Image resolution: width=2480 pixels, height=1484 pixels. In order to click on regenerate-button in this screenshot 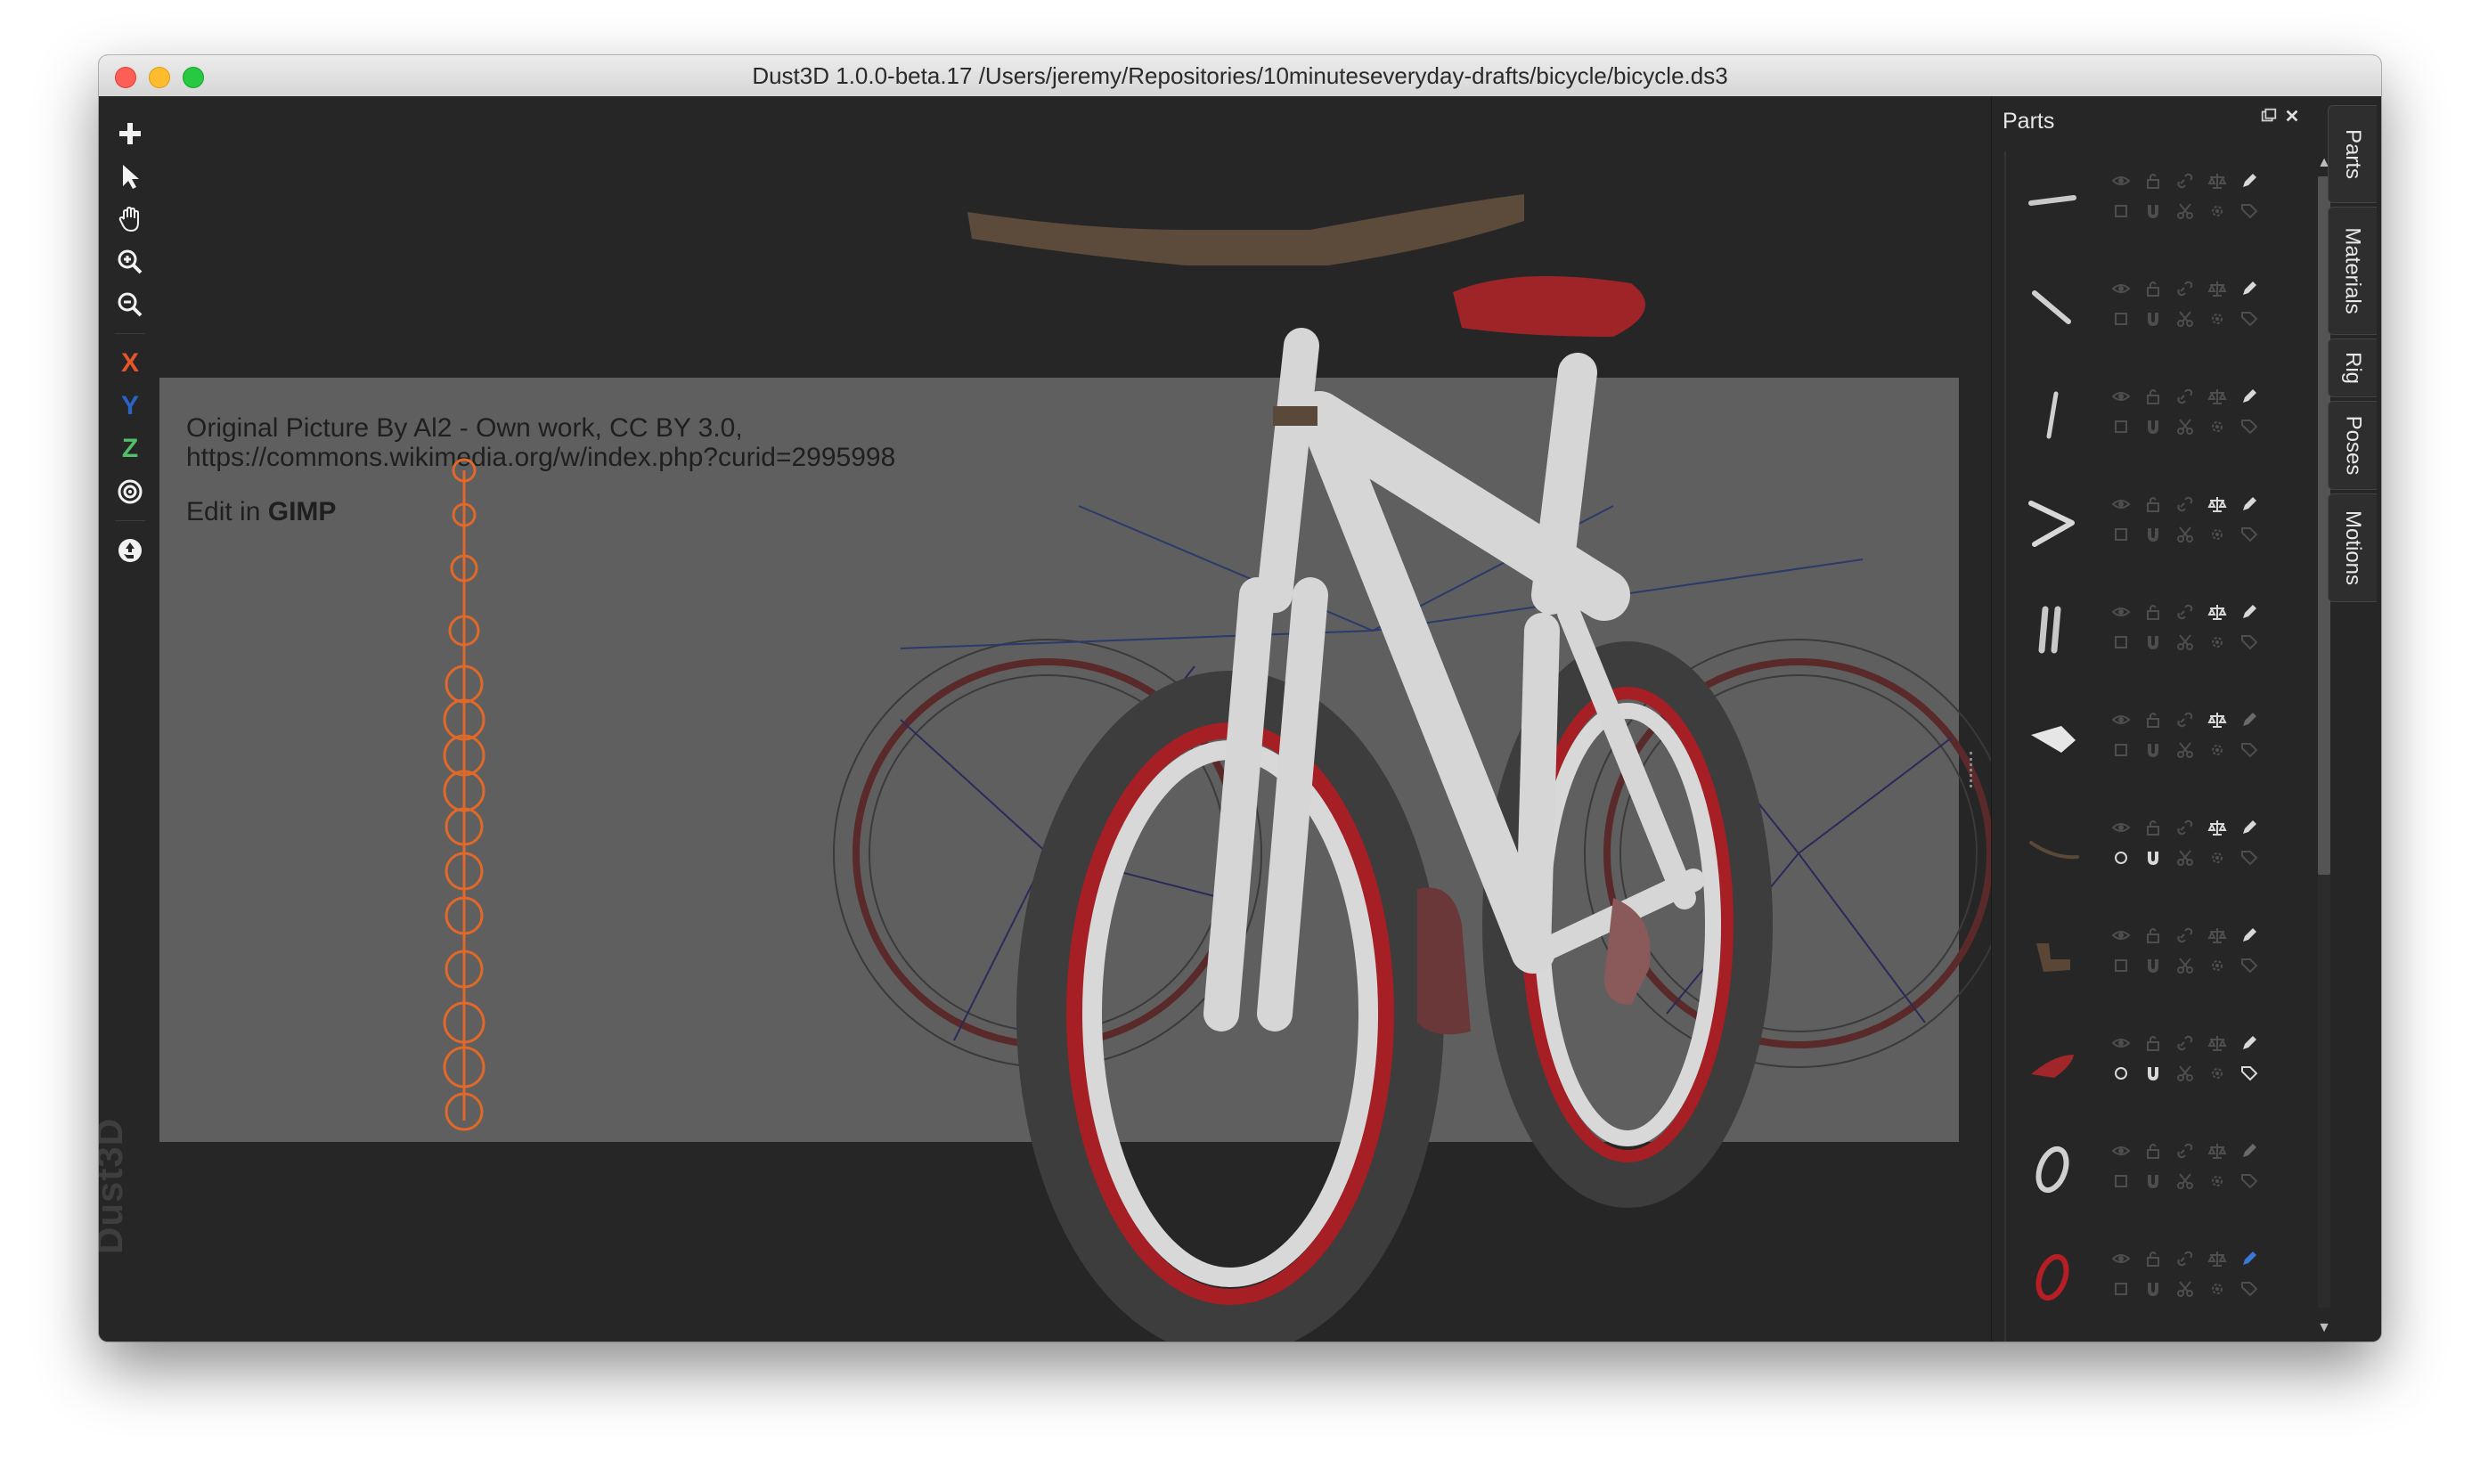, I will do `click(130, 551)`.